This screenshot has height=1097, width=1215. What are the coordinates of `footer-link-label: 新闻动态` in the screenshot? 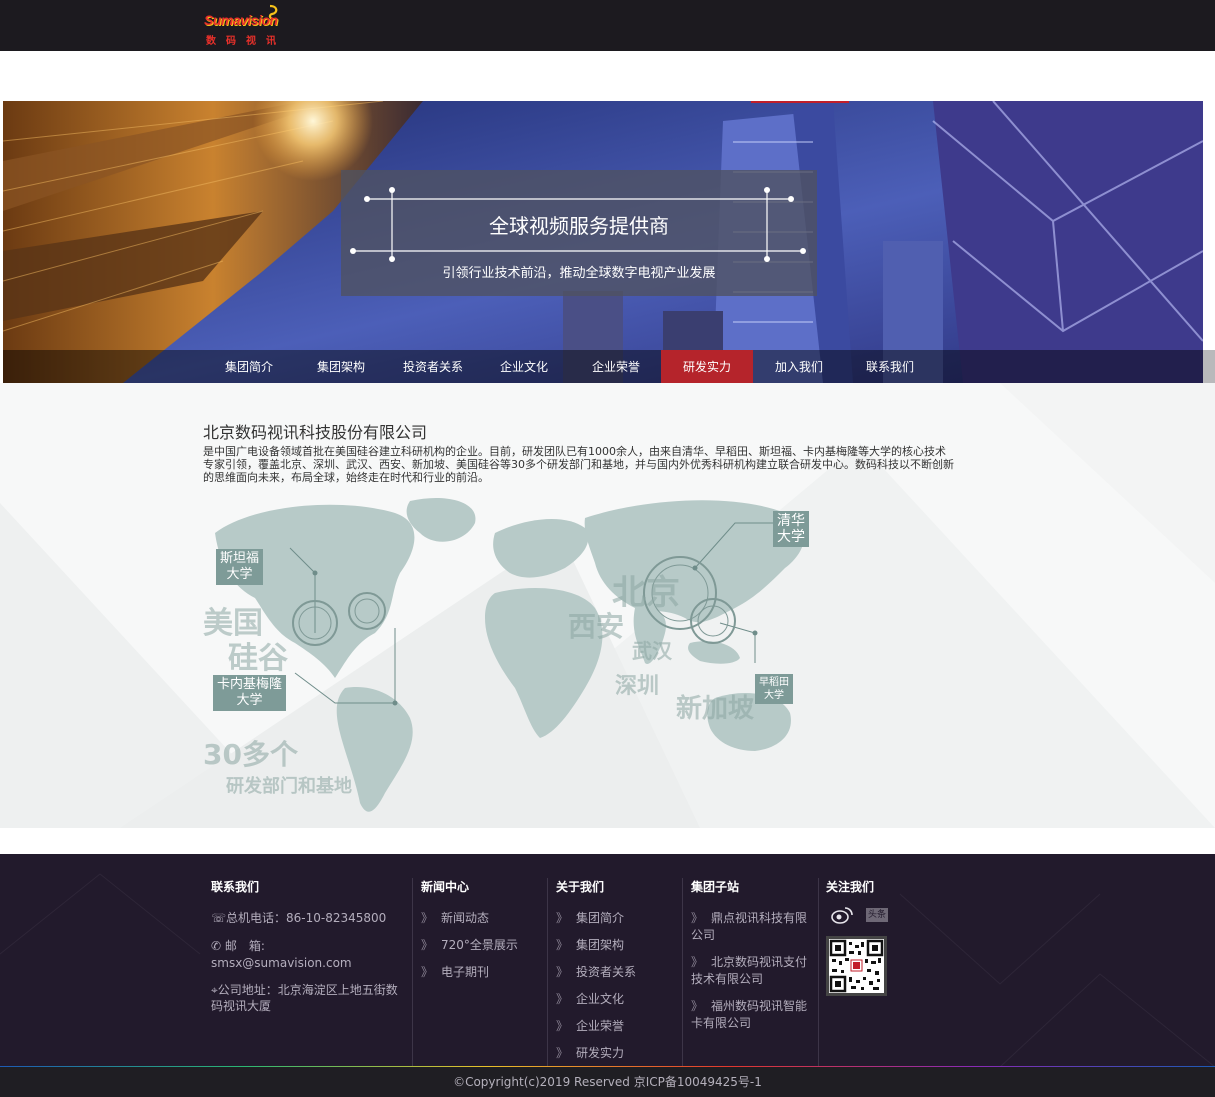 It's located at (465, 918).